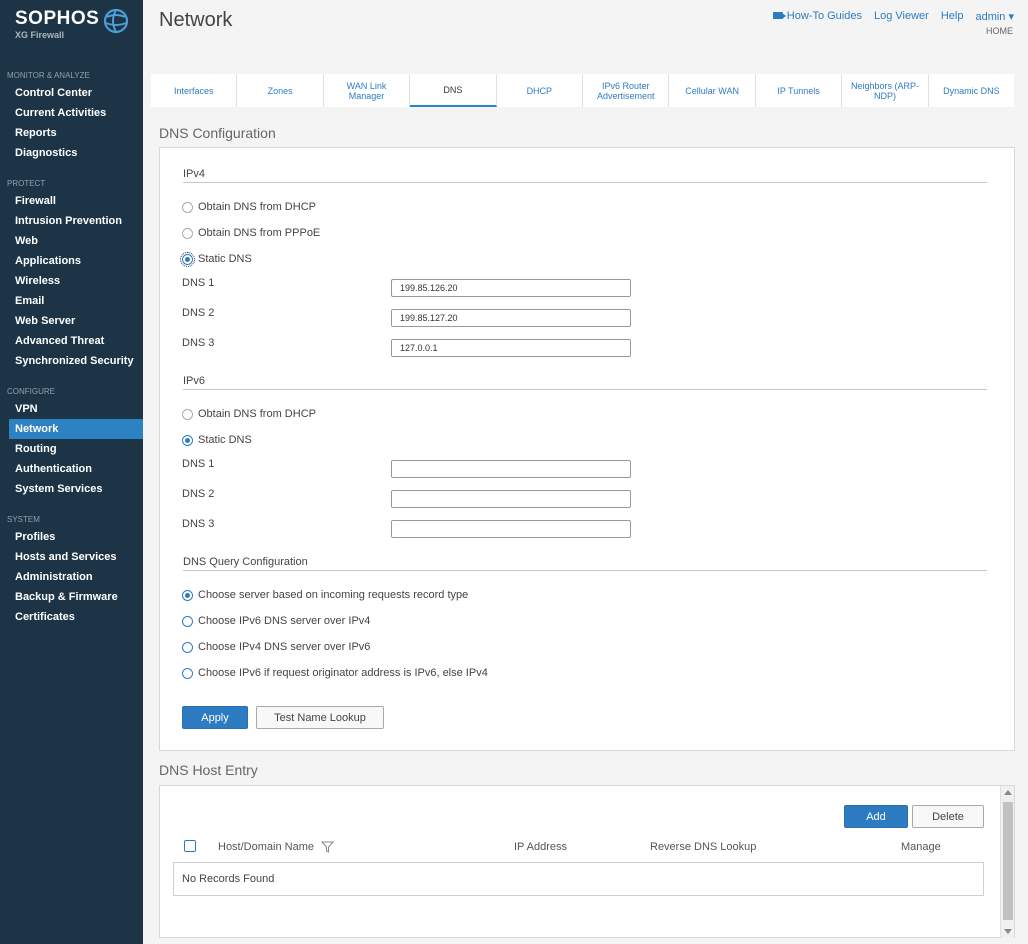 The width and height of the screenshot is (1028, 944). Describe the element at coordinates (994, 16) in the screenshot. I see `admin-menu: admin ▾` at that location.